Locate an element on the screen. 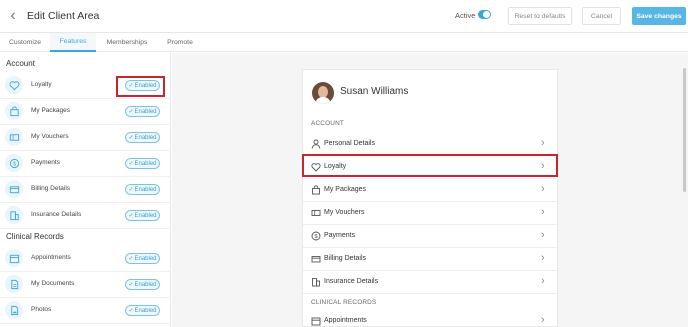 Image resolution: width=688 pixels, height=327 pixels. reset-to-defaults-button: Reset to defaults is located at coordinates (540, 16).